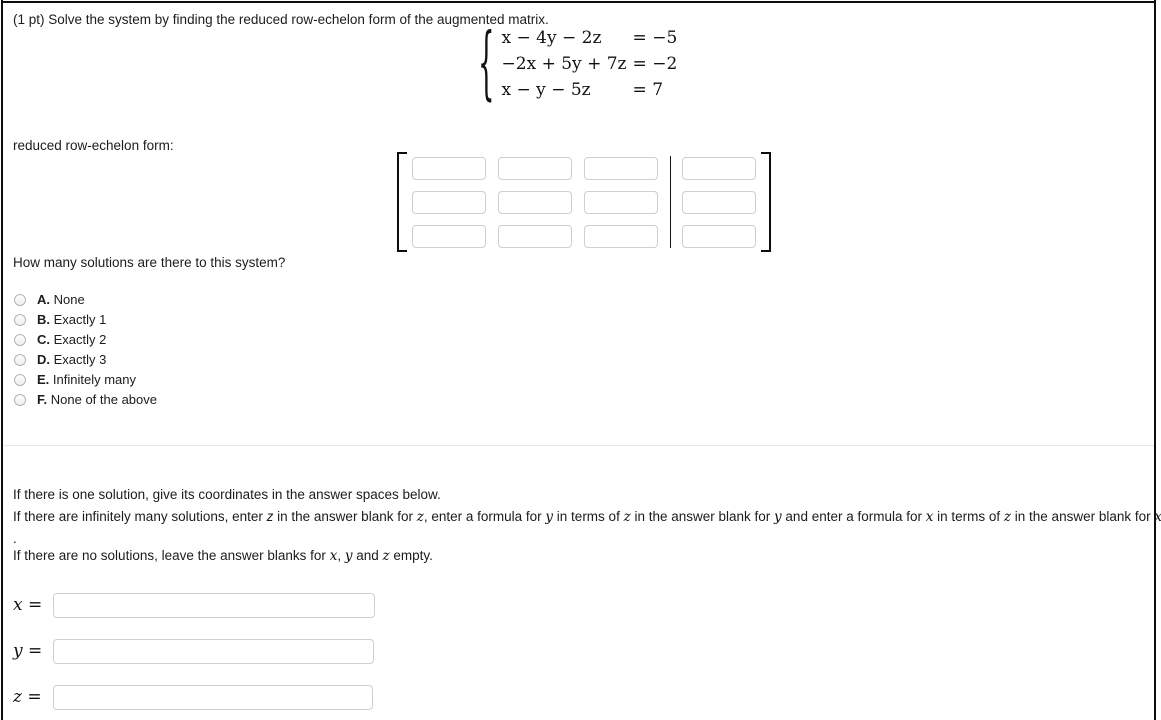  I want to click on choice-label-d: D. Exactly 3, so click(71, 360).